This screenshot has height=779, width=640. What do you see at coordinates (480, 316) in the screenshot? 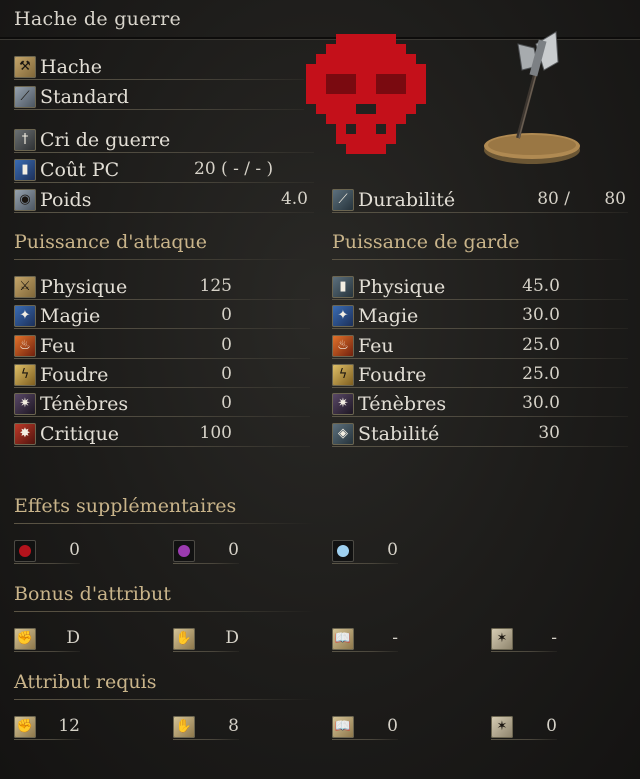
I see `guard-row-magic: ✦ Magie 30.0` at bounding box center [480, 316].